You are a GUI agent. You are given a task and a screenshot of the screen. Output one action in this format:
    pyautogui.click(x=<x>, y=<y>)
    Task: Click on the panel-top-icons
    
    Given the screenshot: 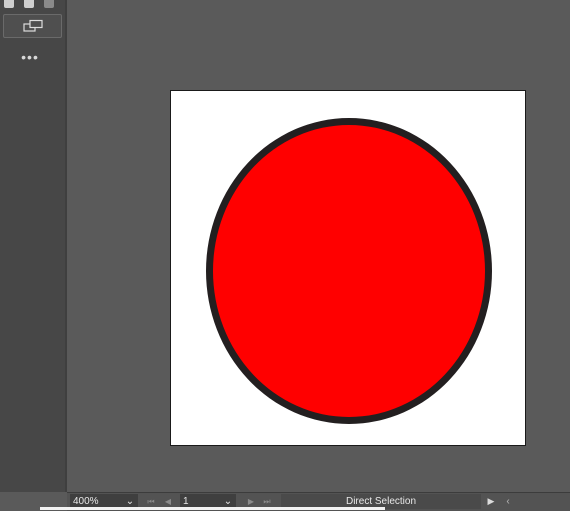 What is the action you would take?
    pyautogui.click(x=32, y=5)
    